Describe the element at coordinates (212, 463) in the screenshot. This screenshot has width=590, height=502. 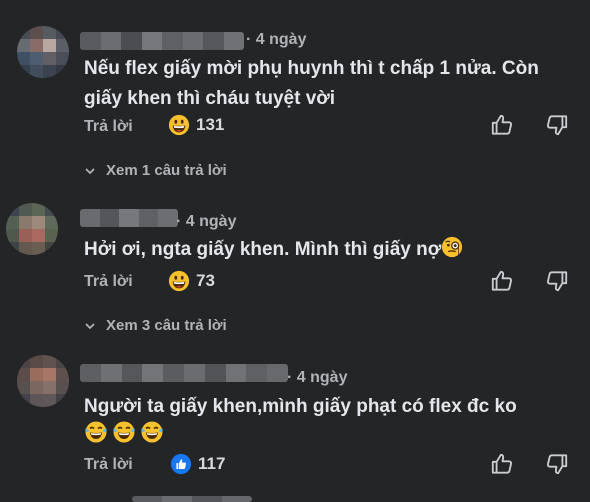
I see `reaction-number: 117` at that location.